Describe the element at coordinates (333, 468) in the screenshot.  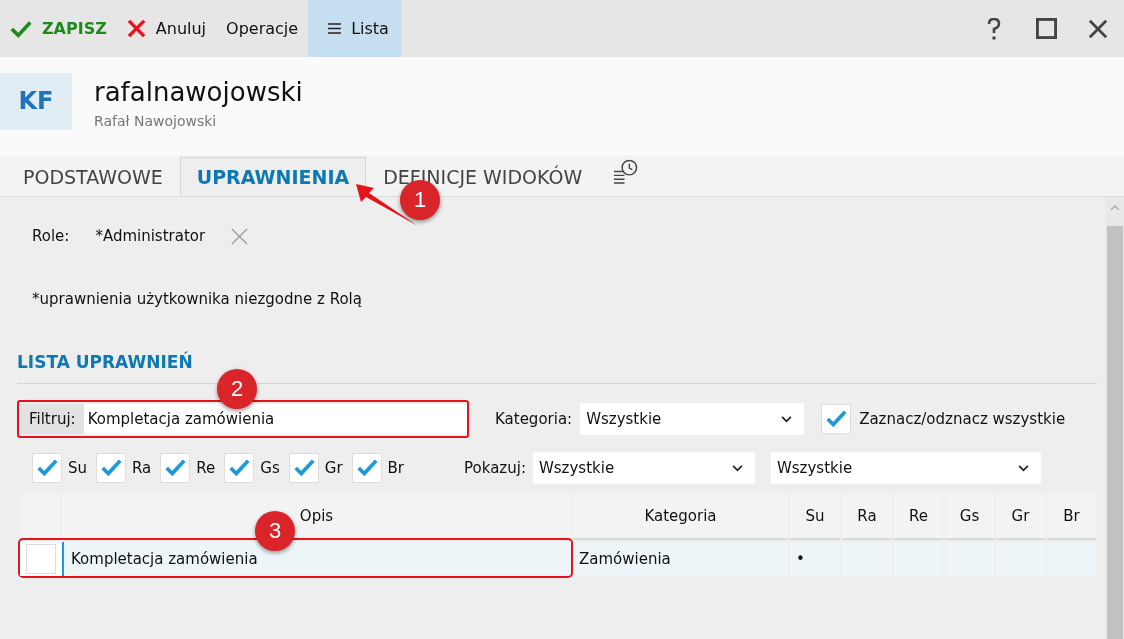
I see `checkbox-label: Gr` at that location.